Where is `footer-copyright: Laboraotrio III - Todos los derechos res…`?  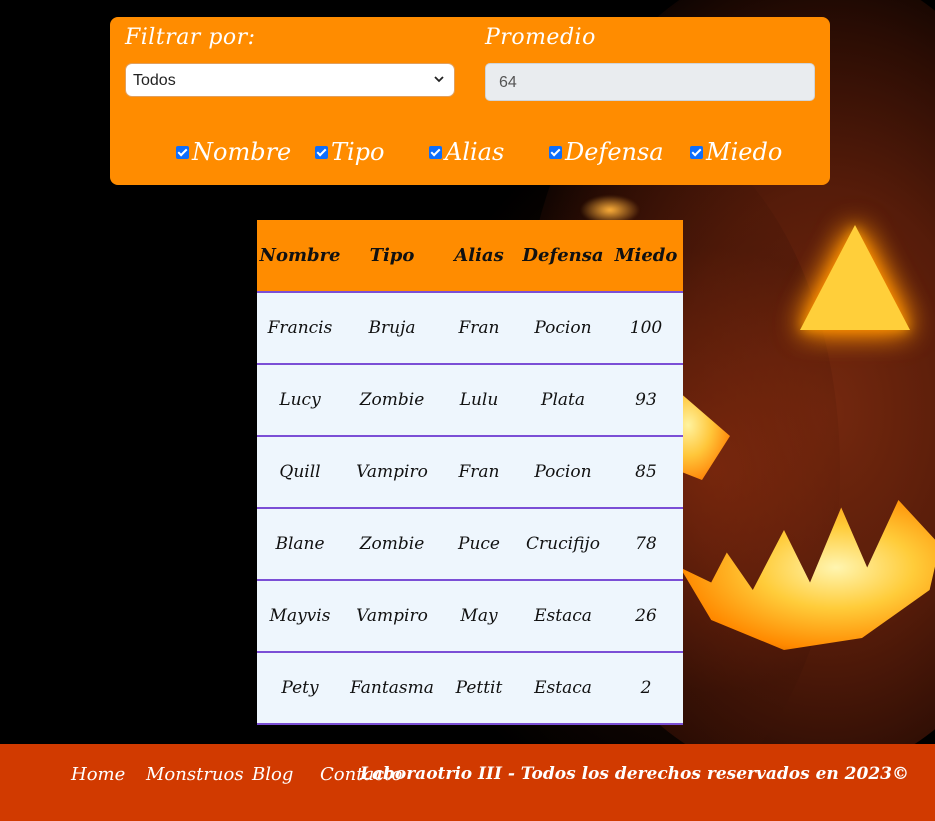 footer-copyright: Laboraotrio III - Todos los derechos res… is located at coordinates (634, 774).